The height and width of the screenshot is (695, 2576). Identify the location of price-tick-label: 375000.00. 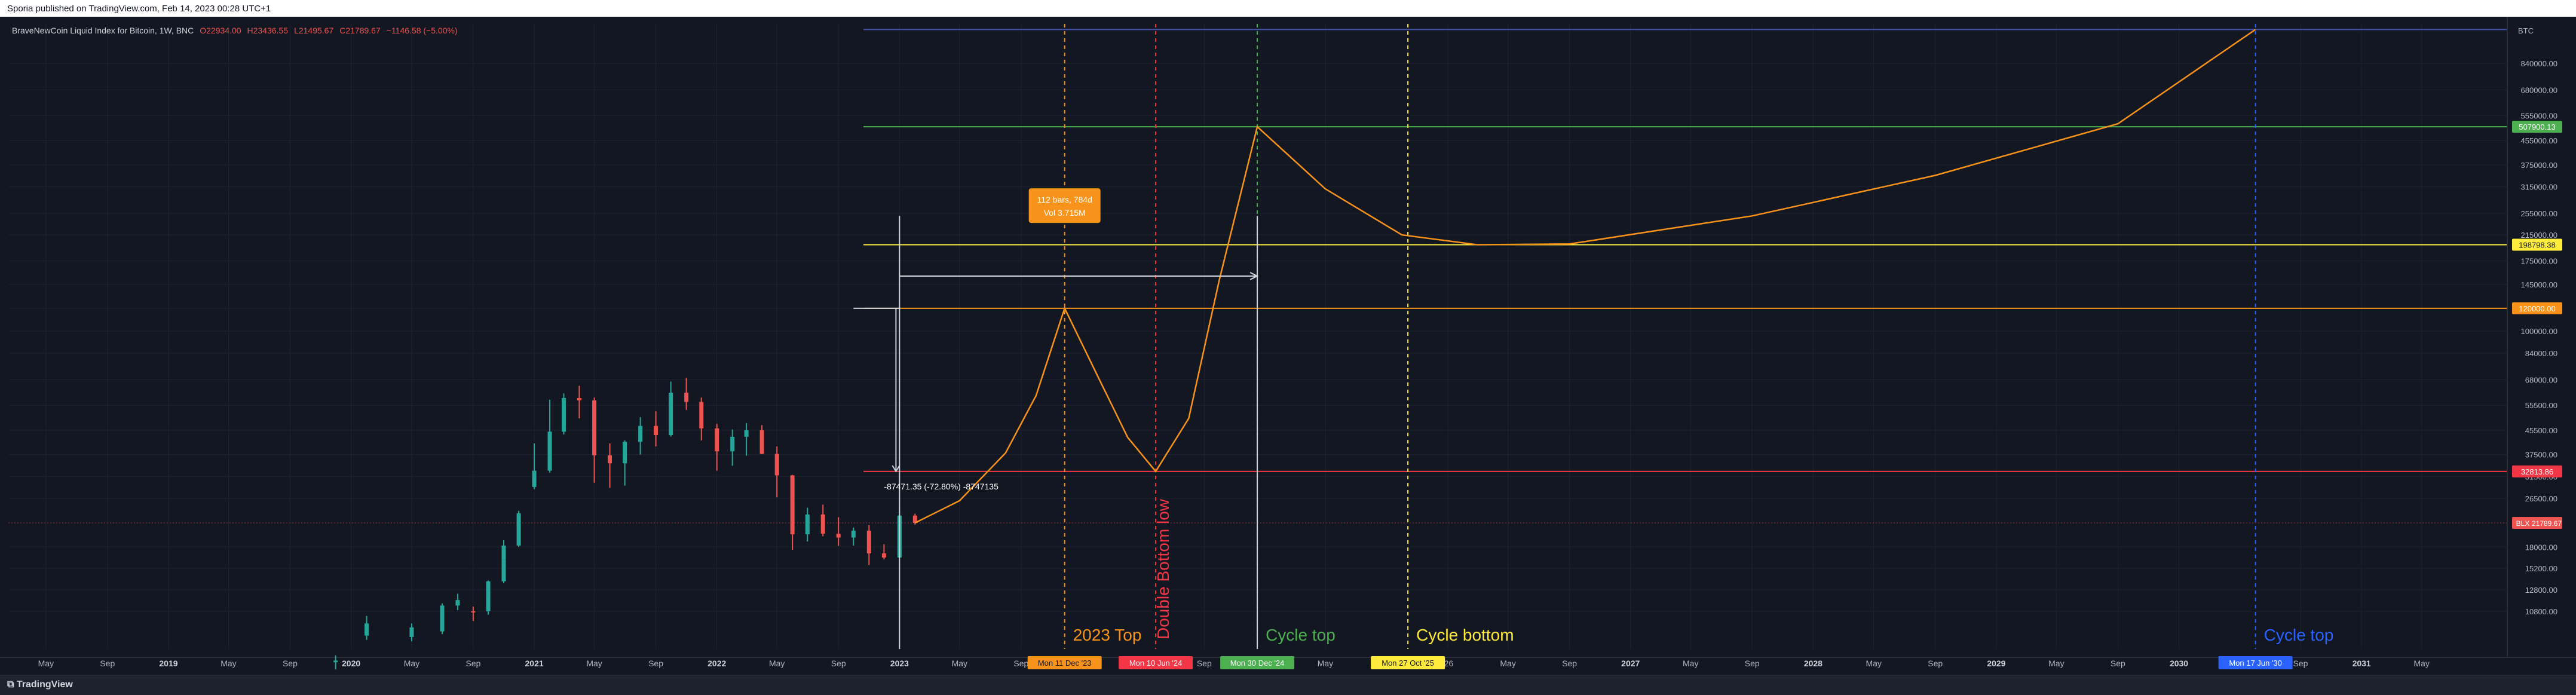
(2539, 165).